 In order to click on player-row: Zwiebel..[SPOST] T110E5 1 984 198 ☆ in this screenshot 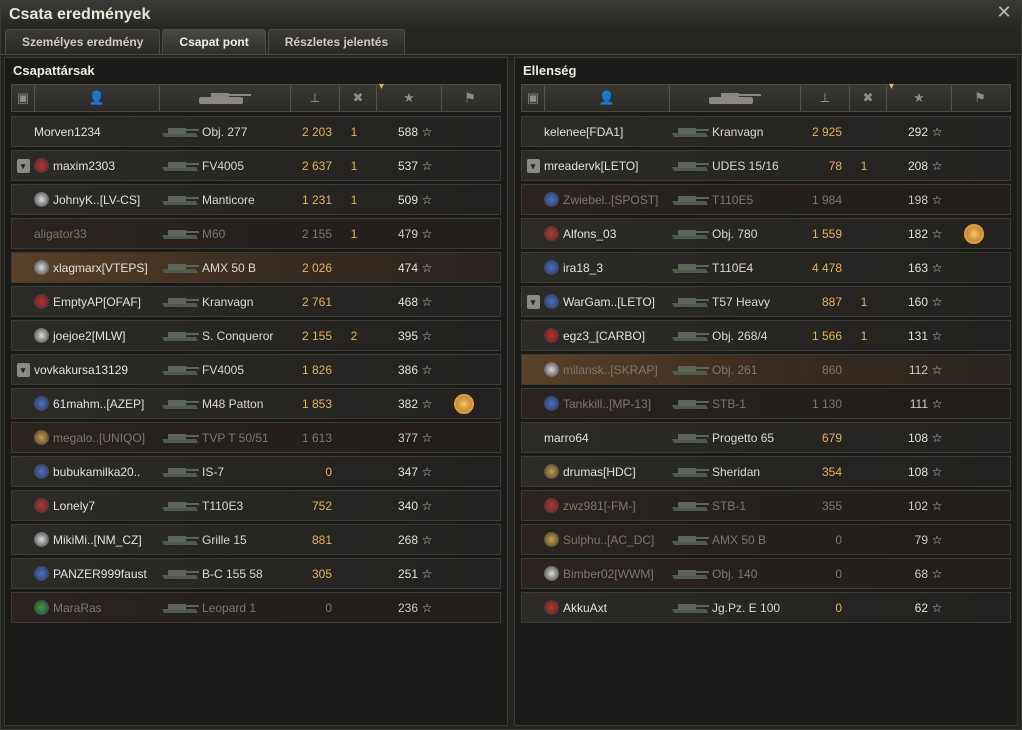, I will do `click(766, 199)`.